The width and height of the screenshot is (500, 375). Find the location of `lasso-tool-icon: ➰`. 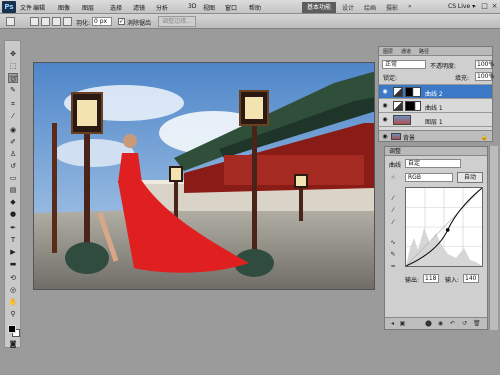

lasso-tool-icon: ➰ is located at coordinates (13, 78).